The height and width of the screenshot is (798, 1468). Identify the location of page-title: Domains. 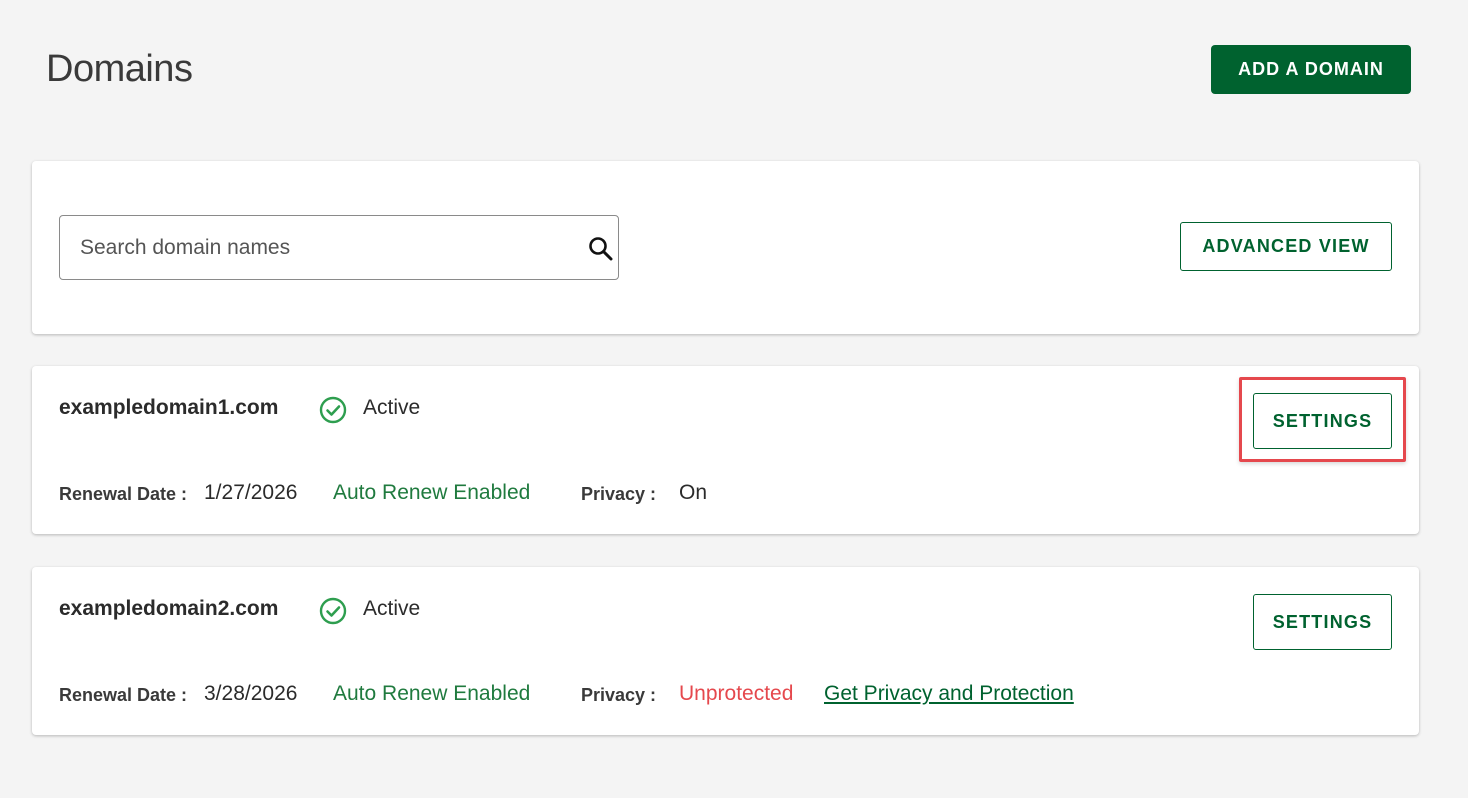
(119, 69).